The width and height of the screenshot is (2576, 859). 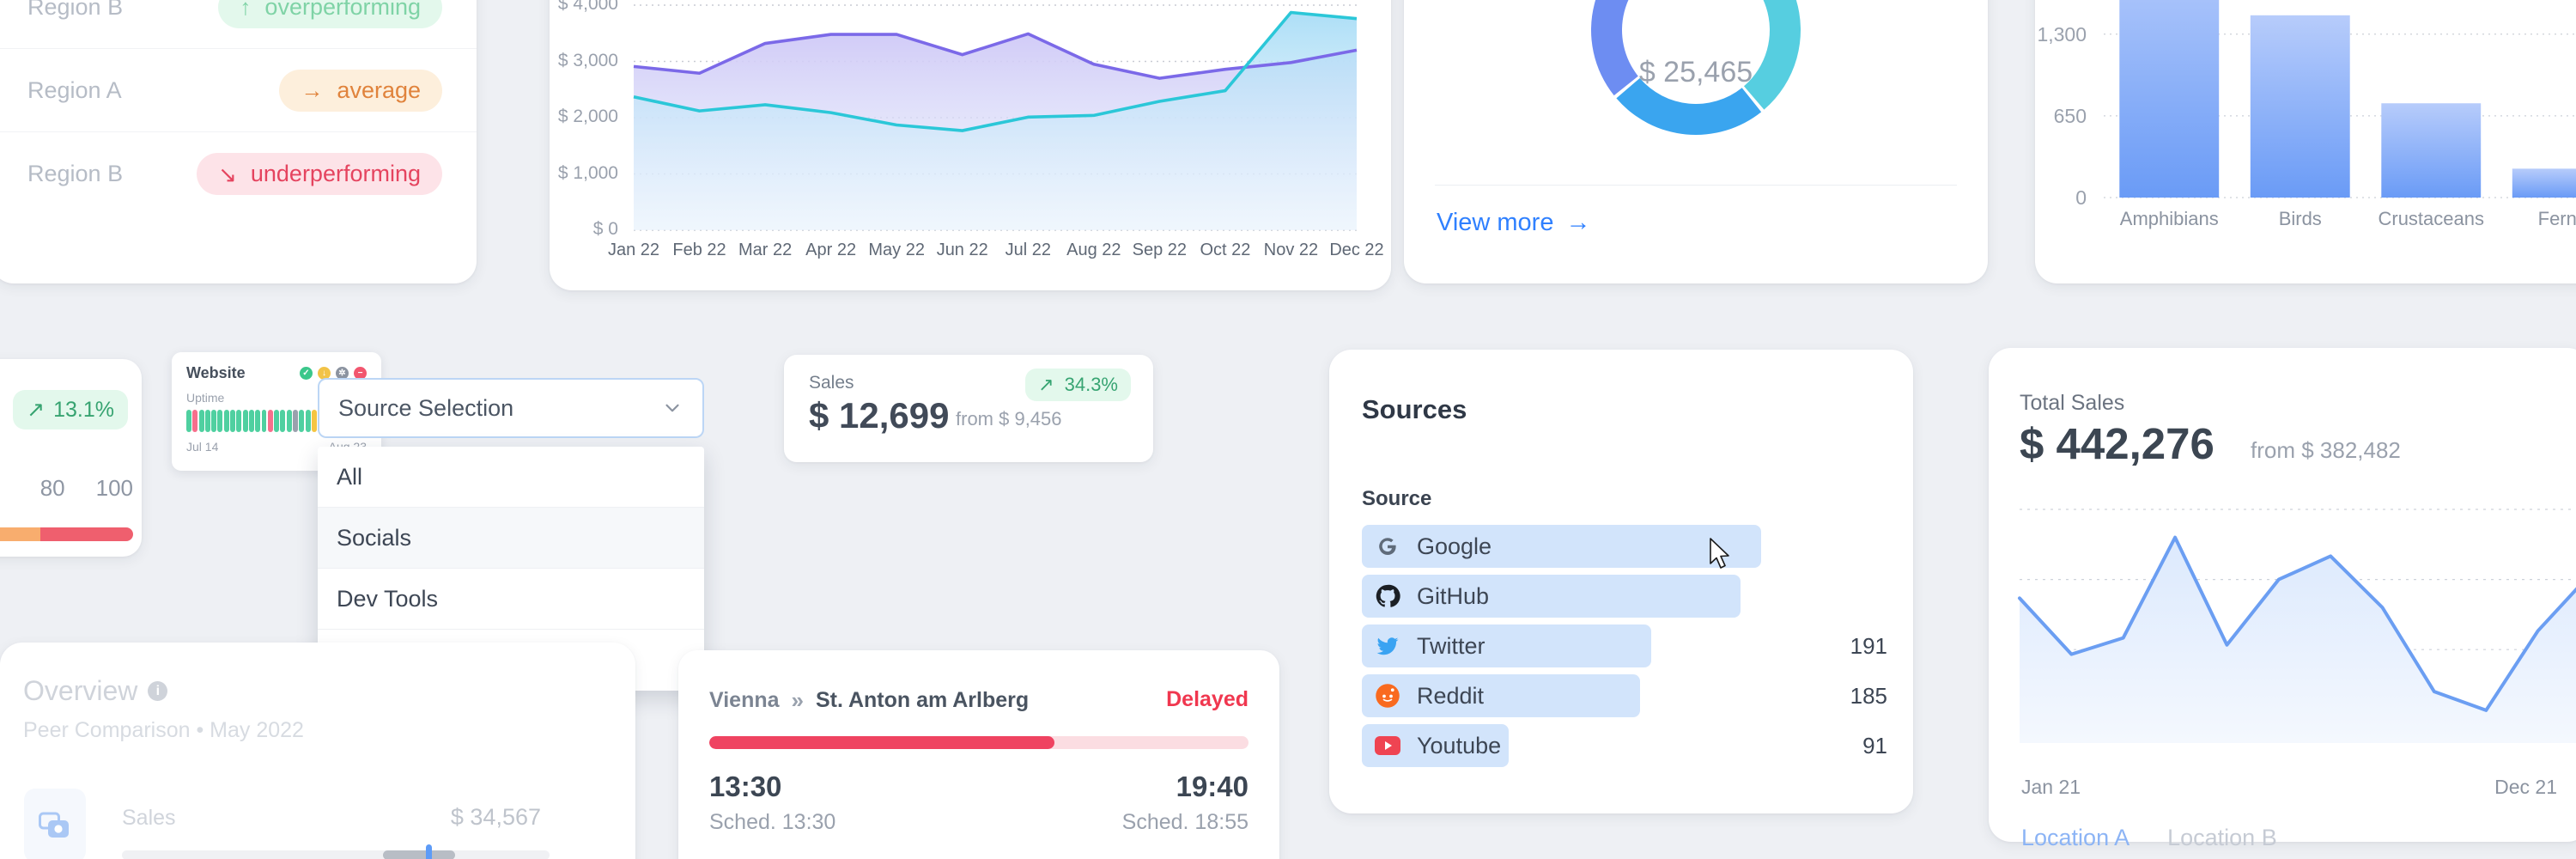 I want to click on table-row: Region B ↑ overperforming, so click(x=239, y=24).